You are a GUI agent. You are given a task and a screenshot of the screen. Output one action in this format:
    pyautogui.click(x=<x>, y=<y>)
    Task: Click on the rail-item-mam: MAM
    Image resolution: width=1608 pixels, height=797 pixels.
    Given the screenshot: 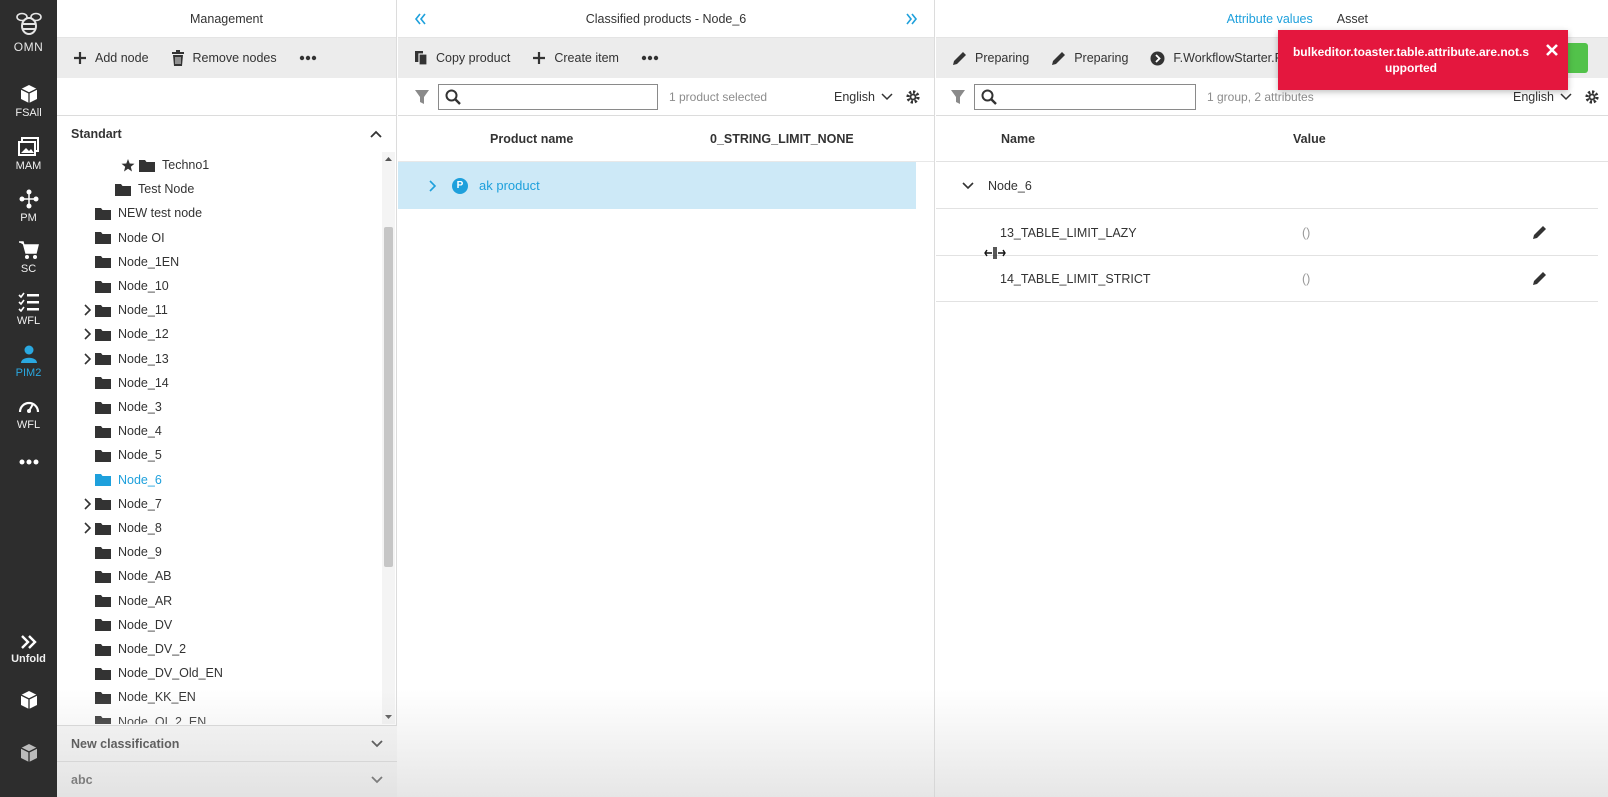 What is the action you would take?
    pyautogui.click(x=28, y=154)
    